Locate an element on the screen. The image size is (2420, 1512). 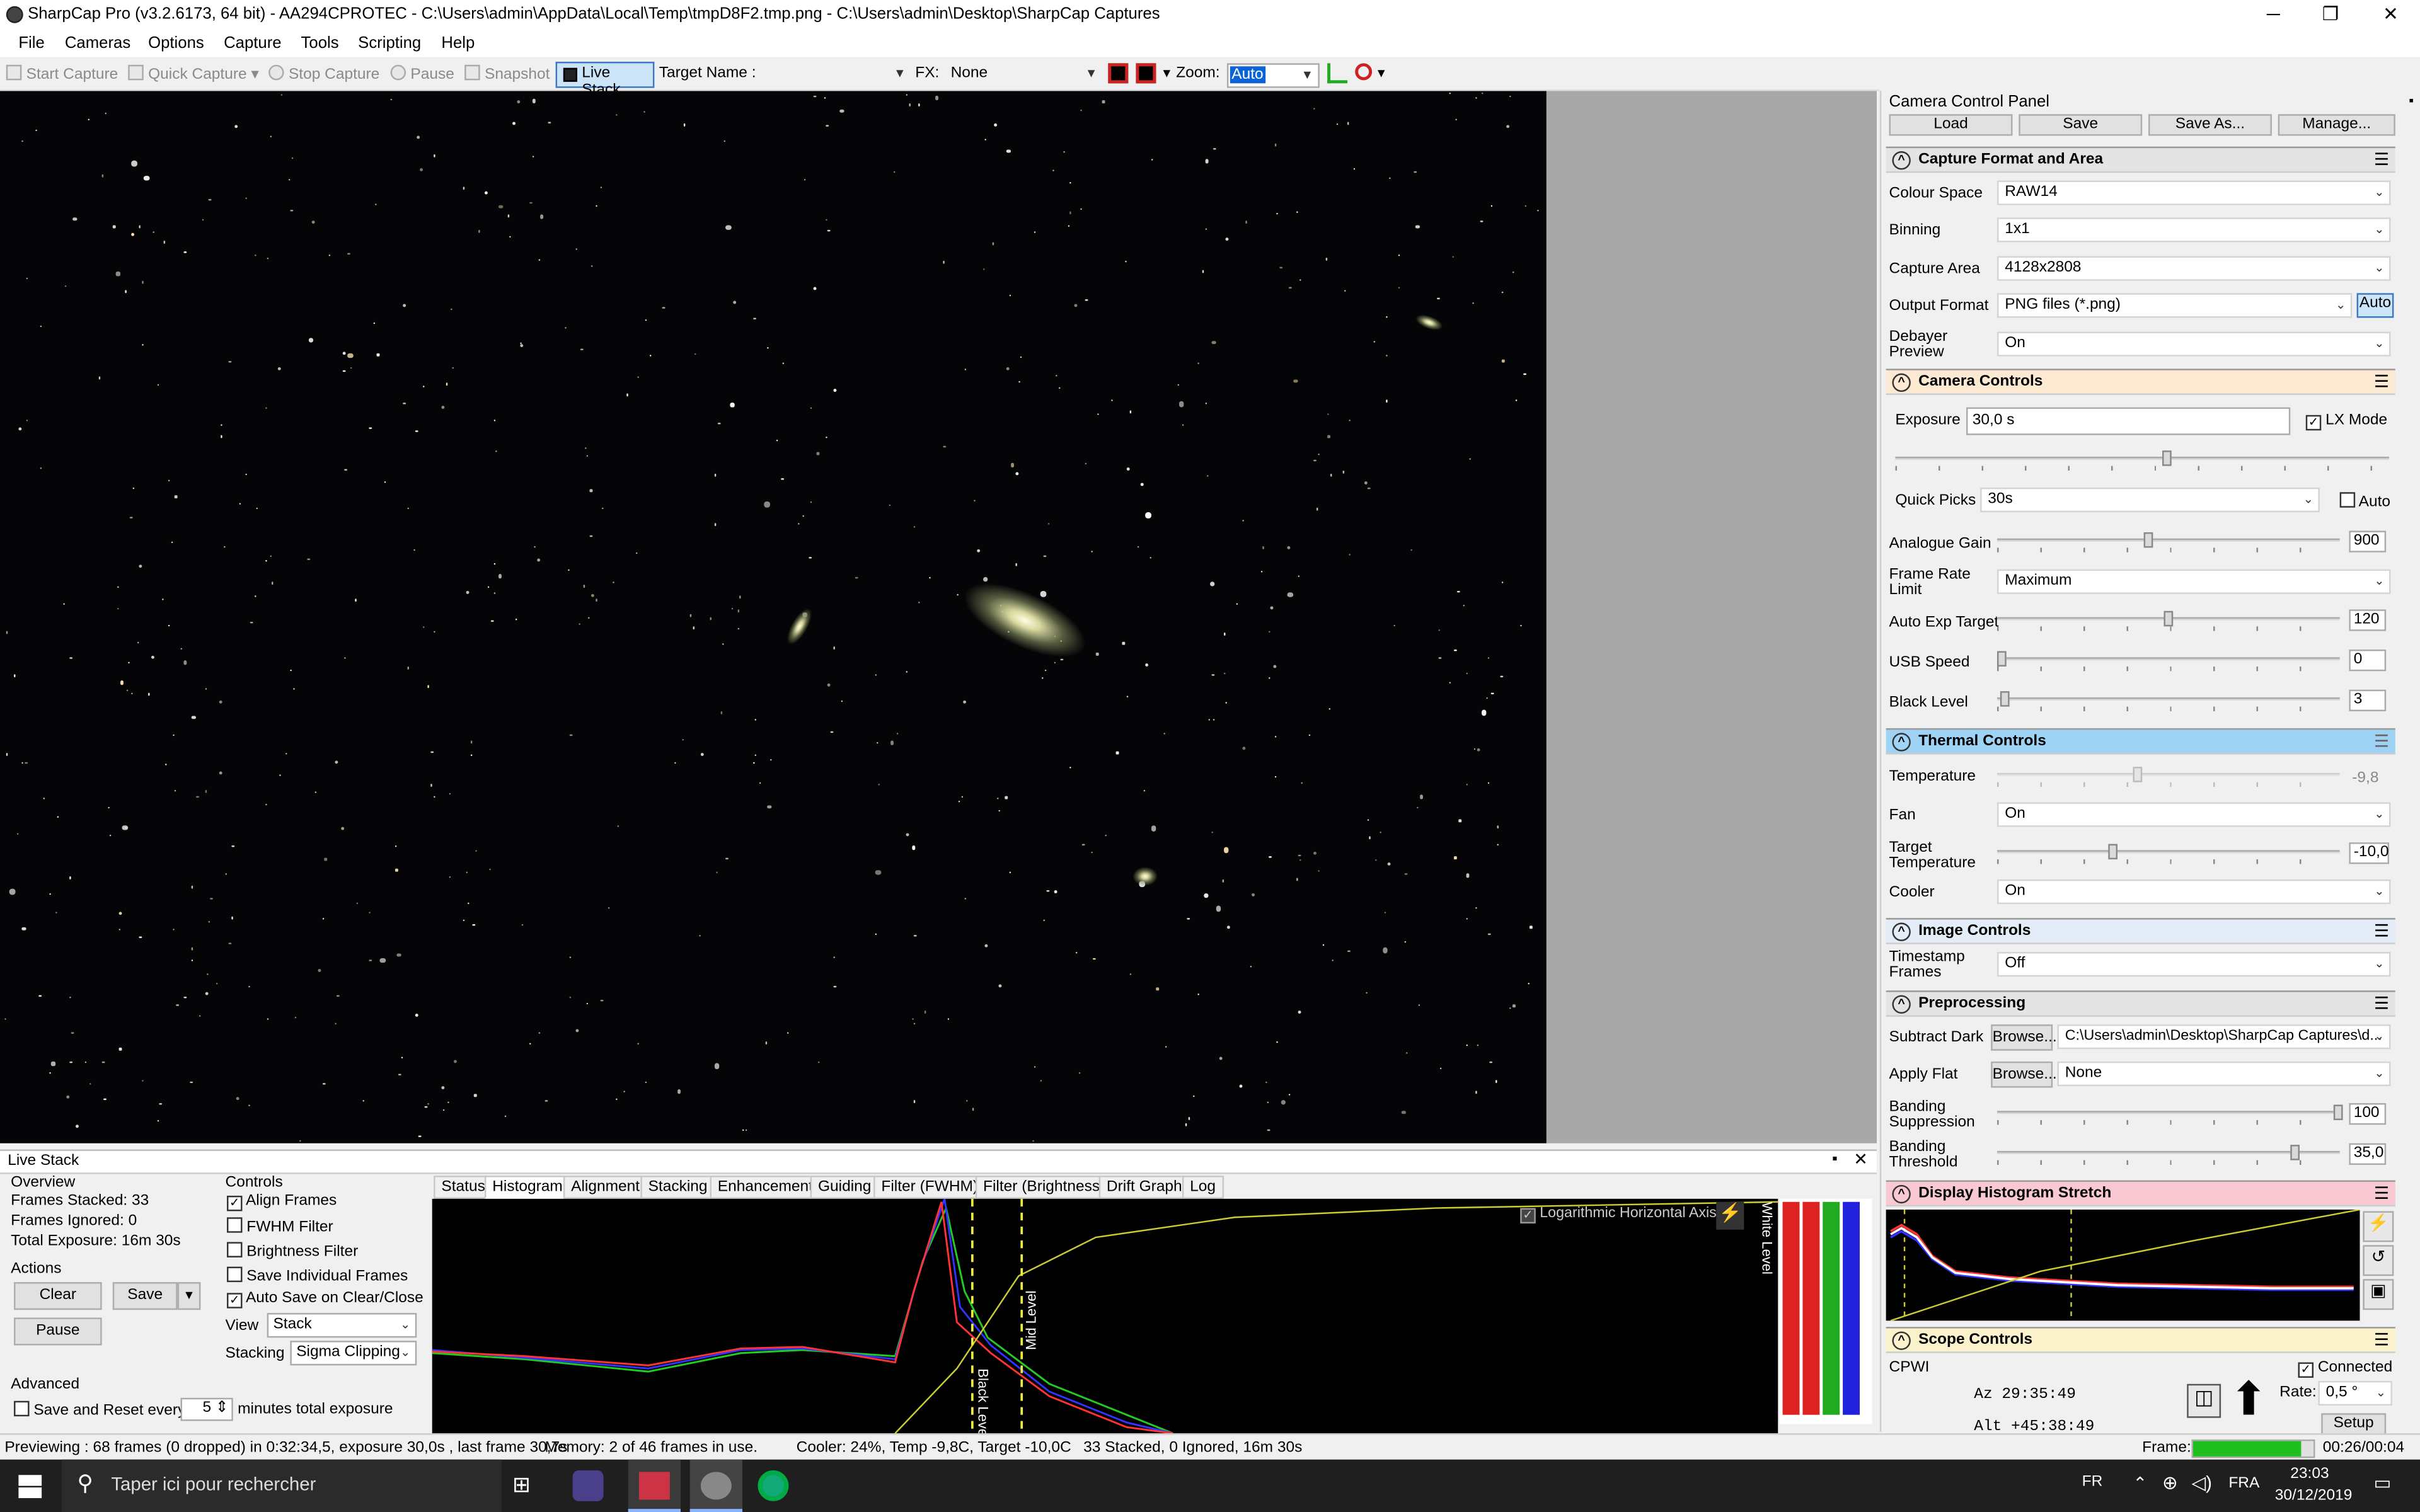
pause-button: Pause is located at coordinates (422, 73).